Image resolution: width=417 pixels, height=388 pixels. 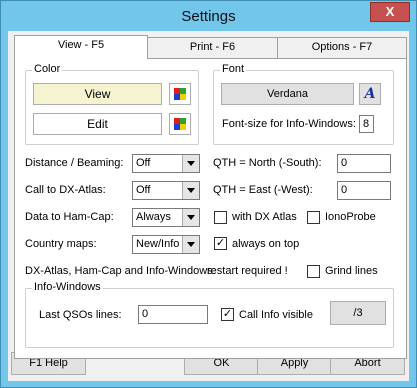 What do you see at coordinates (153, 217) in the screenshot?
I see `data-hamcap-value: Always` at bounding box center [153, 217].